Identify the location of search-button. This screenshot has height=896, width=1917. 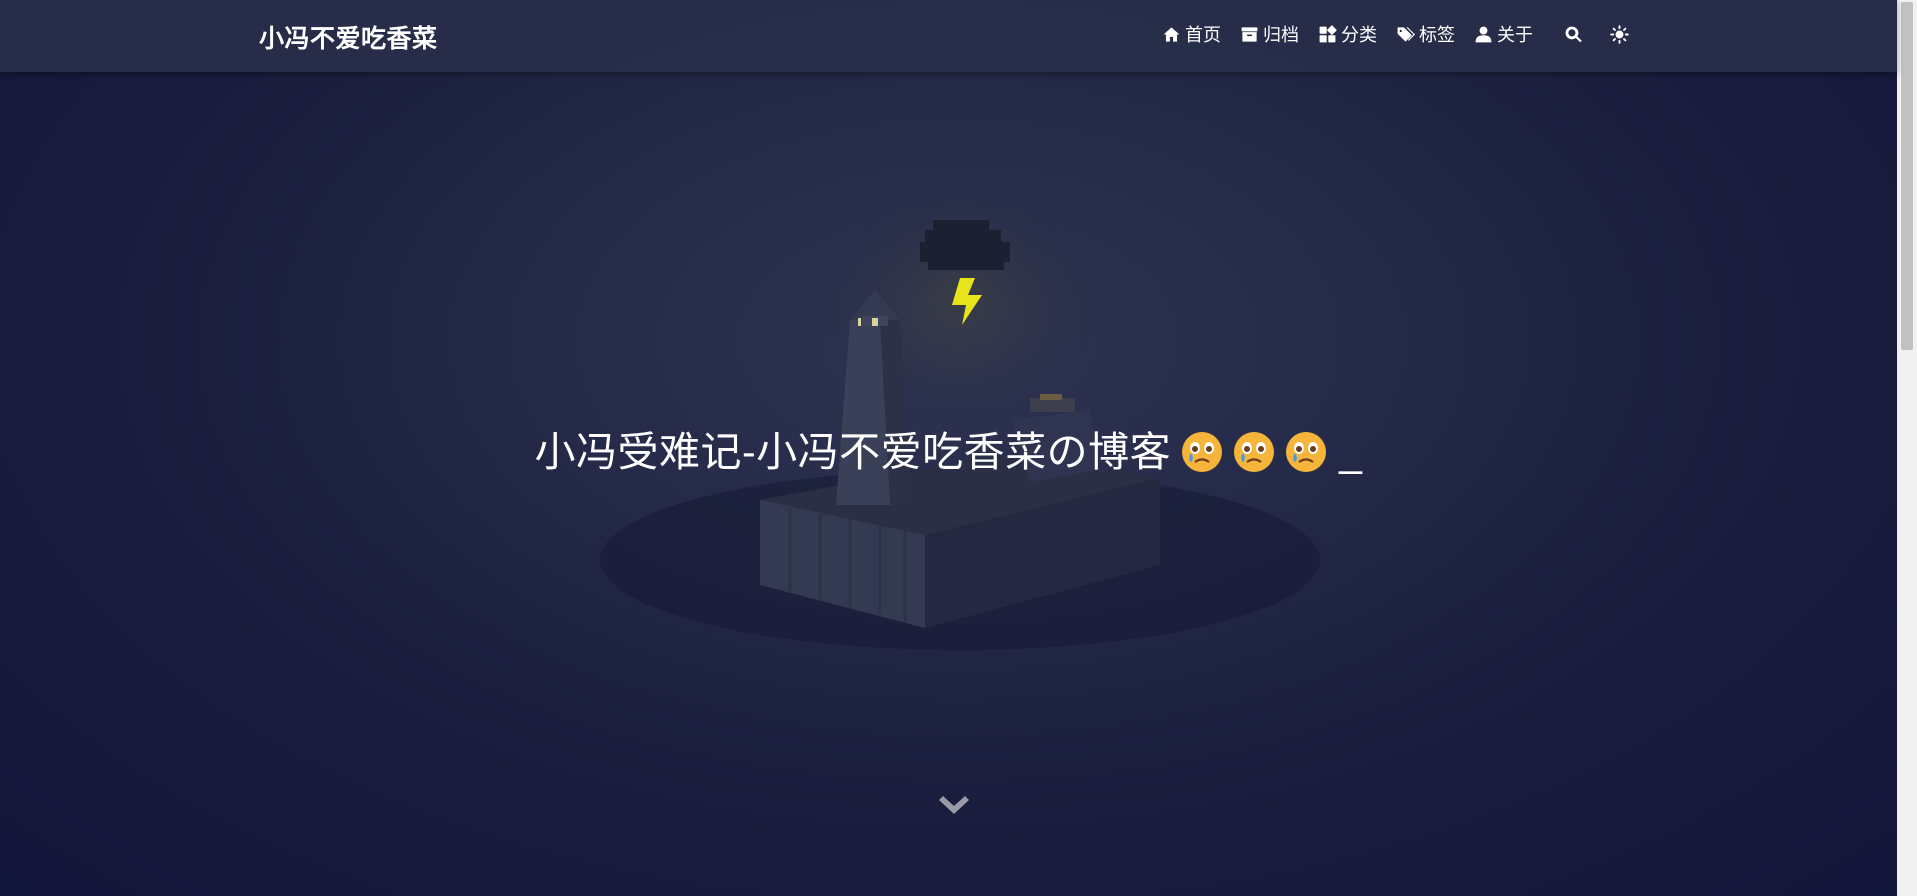
(1573, 34).